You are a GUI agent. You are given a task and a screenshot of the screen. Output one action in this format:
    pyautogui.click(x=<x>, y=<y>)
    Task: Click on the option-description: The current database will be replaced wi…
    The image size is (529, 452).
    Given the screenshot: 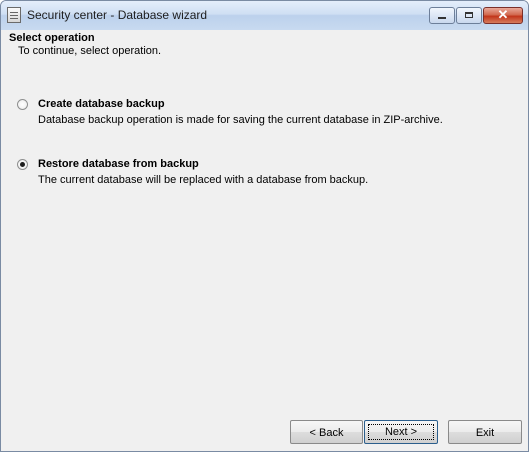 What is the action you would take?
    pyautogui.click(x=203, y=180)
    